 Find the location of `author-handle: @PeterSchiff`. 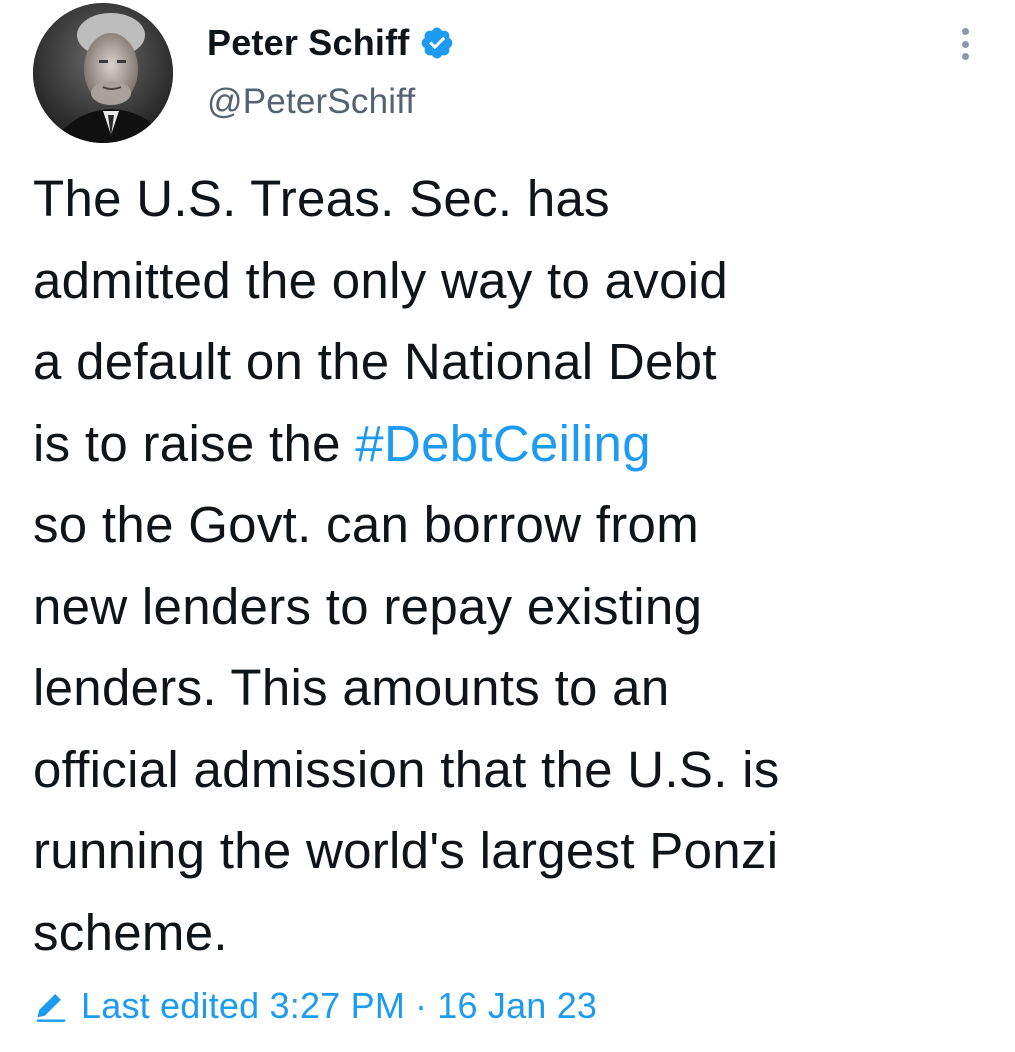

author-handle: @PeterSchiff is located at coordinates (311, 102).